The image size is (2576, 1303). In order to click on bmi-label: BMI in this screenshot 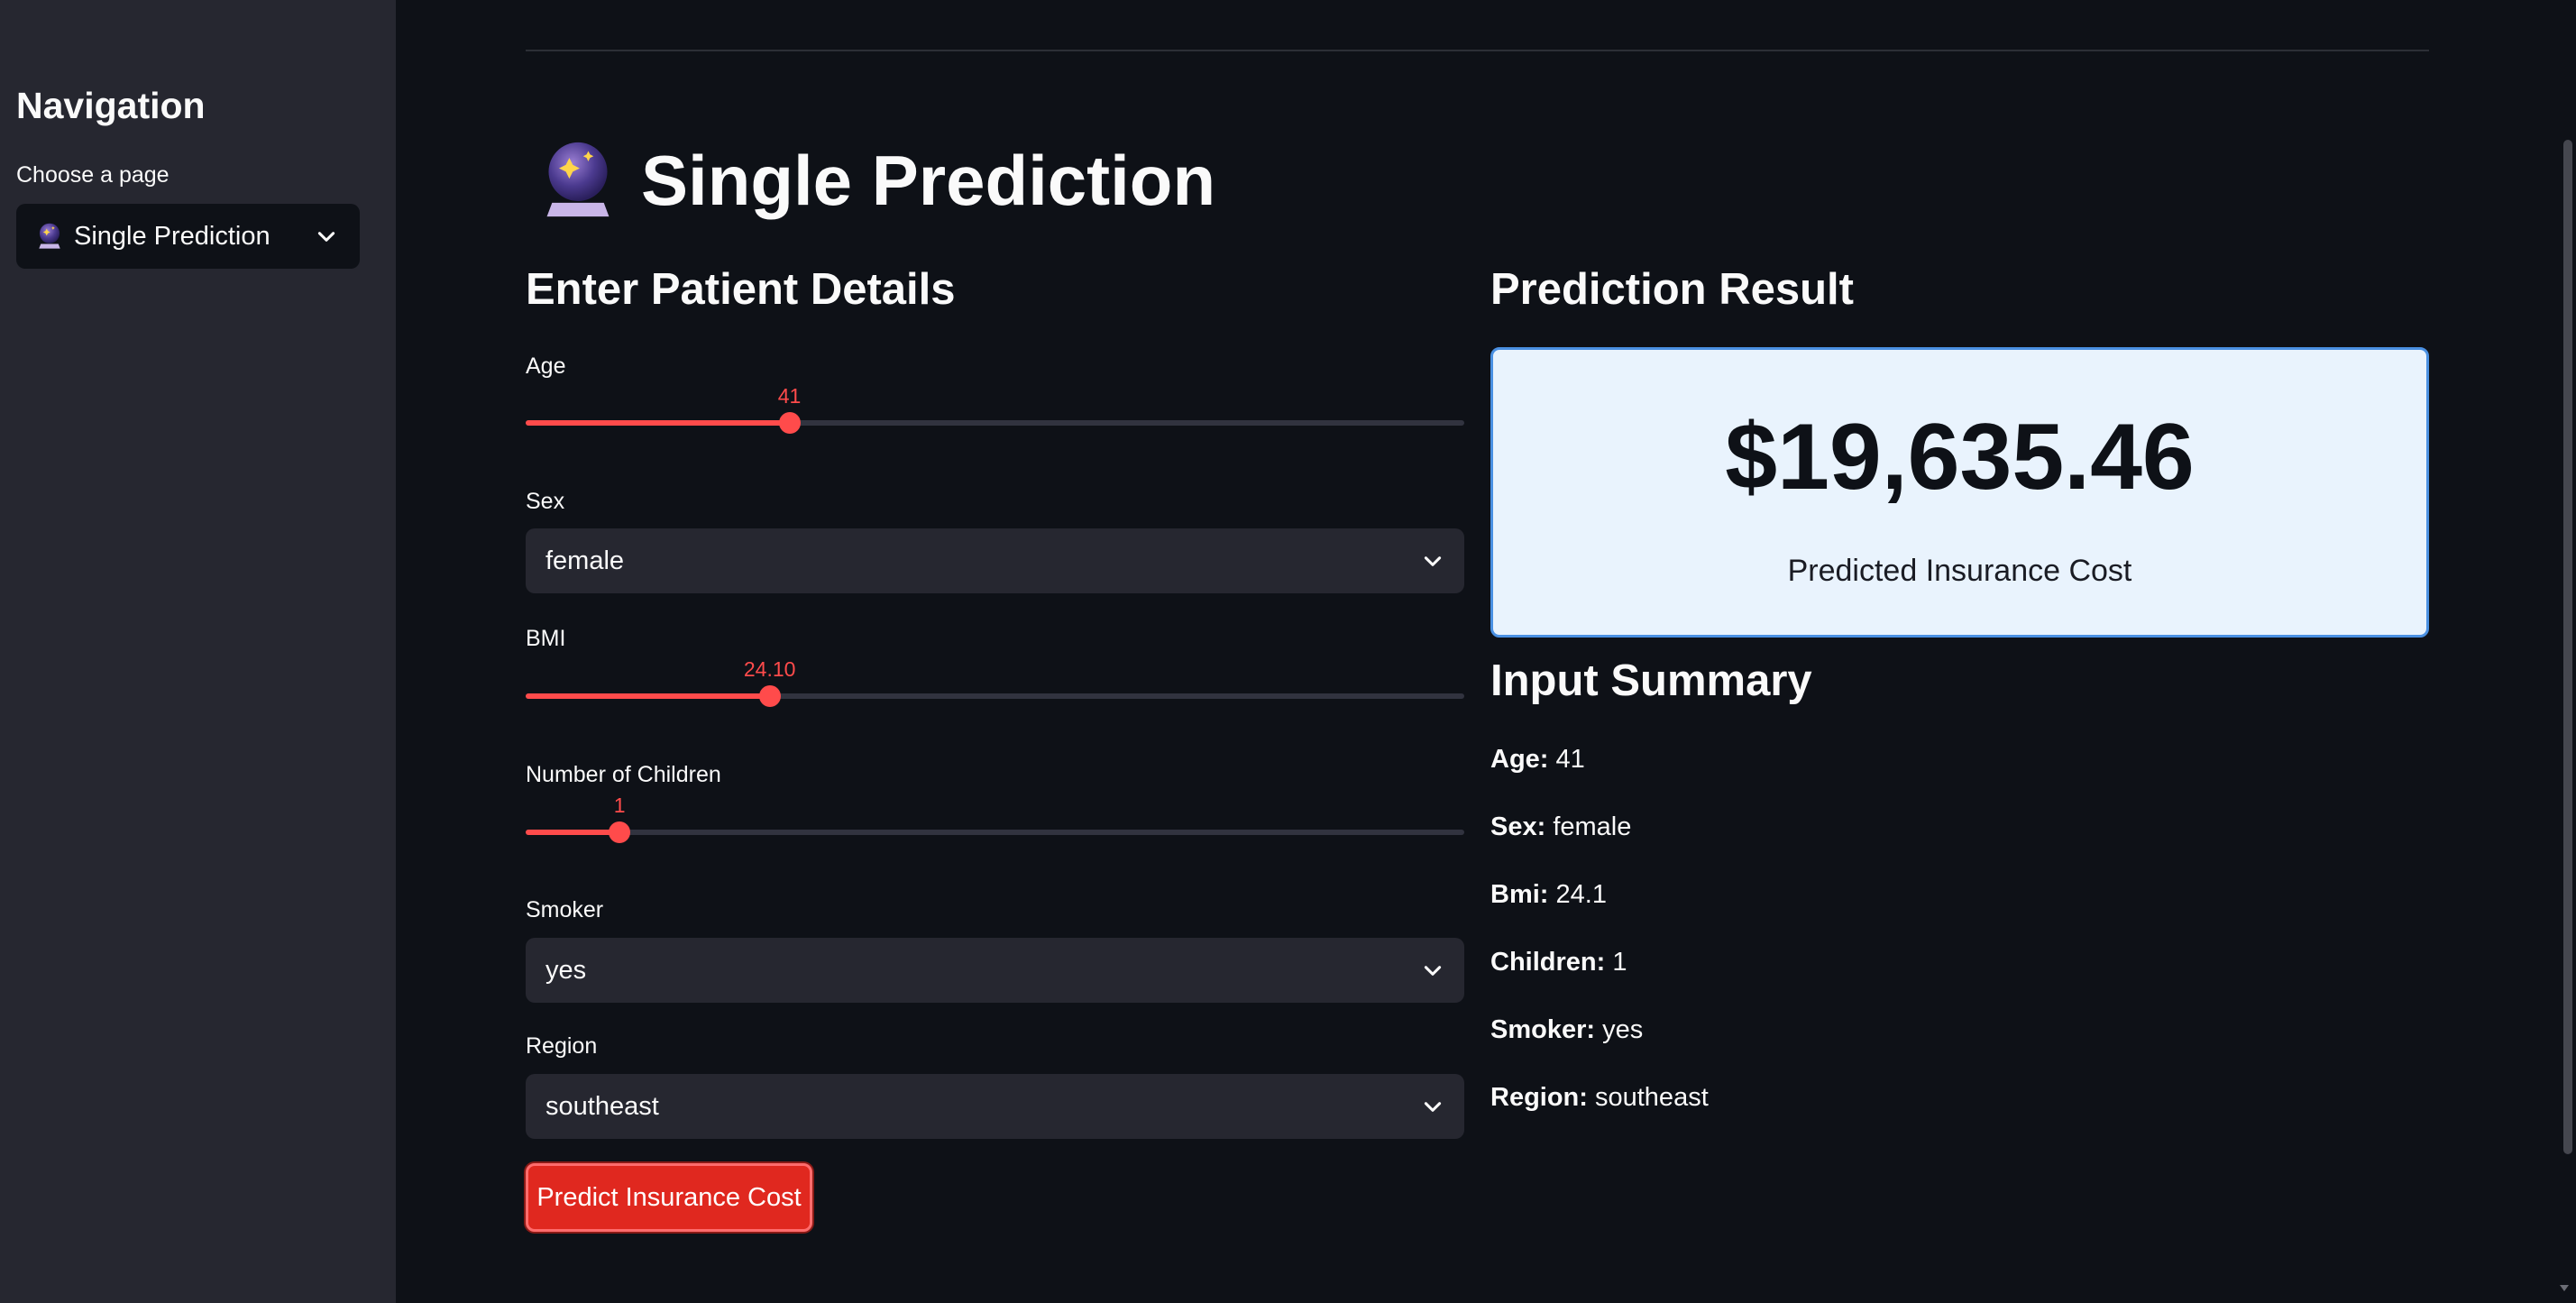, I will do `click(546, 638)`.